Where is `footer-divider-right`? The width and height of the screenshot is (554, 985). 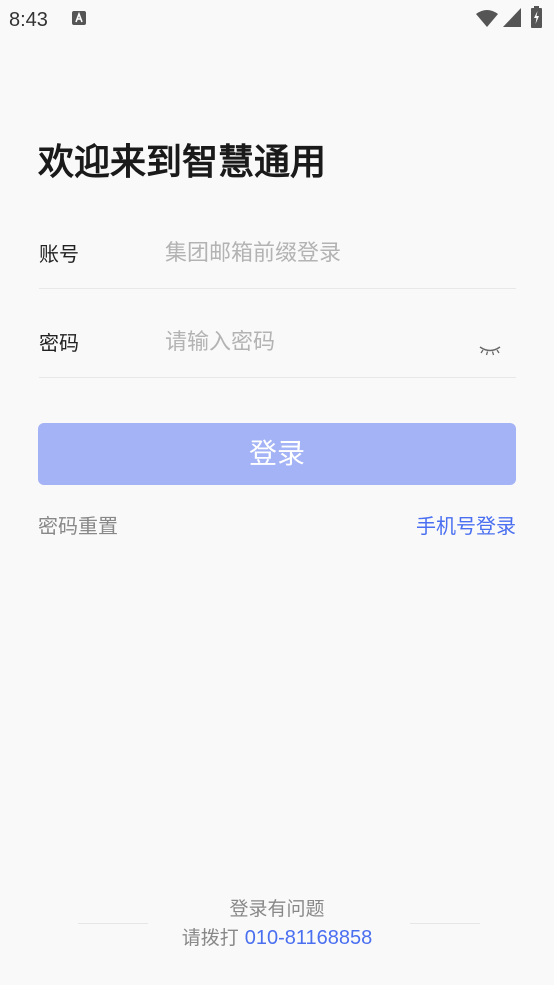 footer-divider-right is located at coordinates (445, 923).